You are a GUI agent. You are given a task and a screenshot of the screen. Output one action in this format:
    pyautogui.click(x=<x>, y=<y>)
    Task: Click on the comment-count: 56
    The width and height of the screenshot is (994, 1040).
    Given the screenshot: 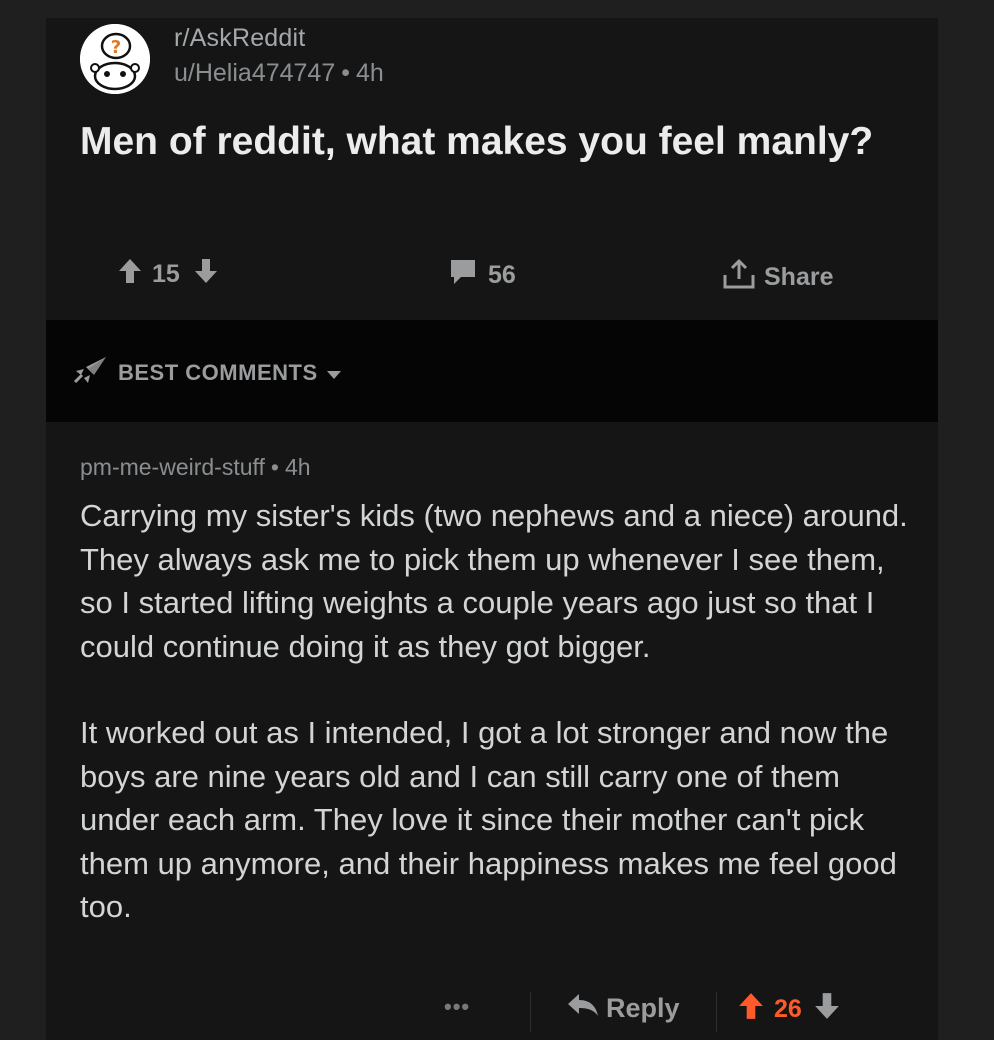 What is the action you would take?
    pyautogui.click(x=502, y=275)
    